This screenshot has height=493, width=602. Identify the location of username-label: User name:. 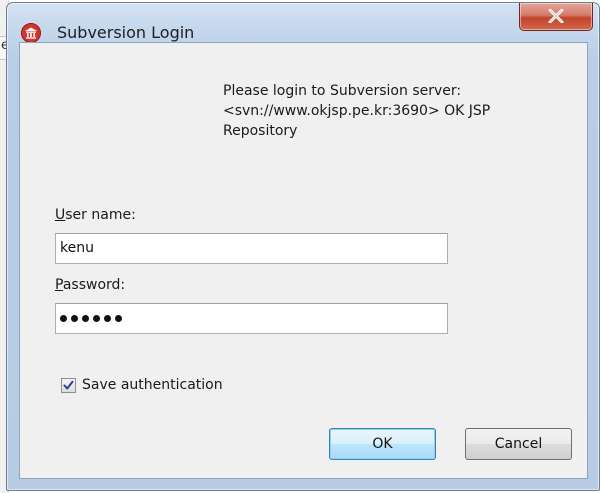
(95, 215).